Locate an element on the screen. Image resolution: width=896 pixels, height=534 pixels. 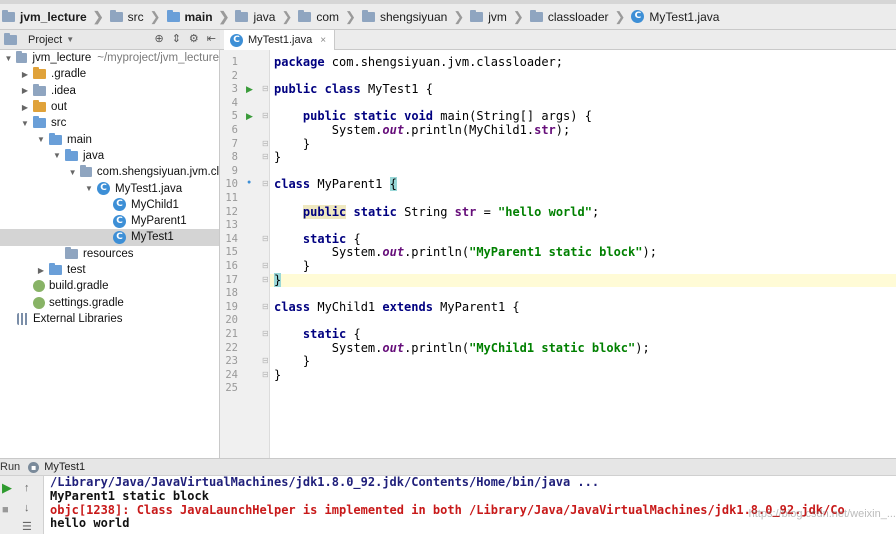
line-number: 21 is located at coordinates (231, 334).